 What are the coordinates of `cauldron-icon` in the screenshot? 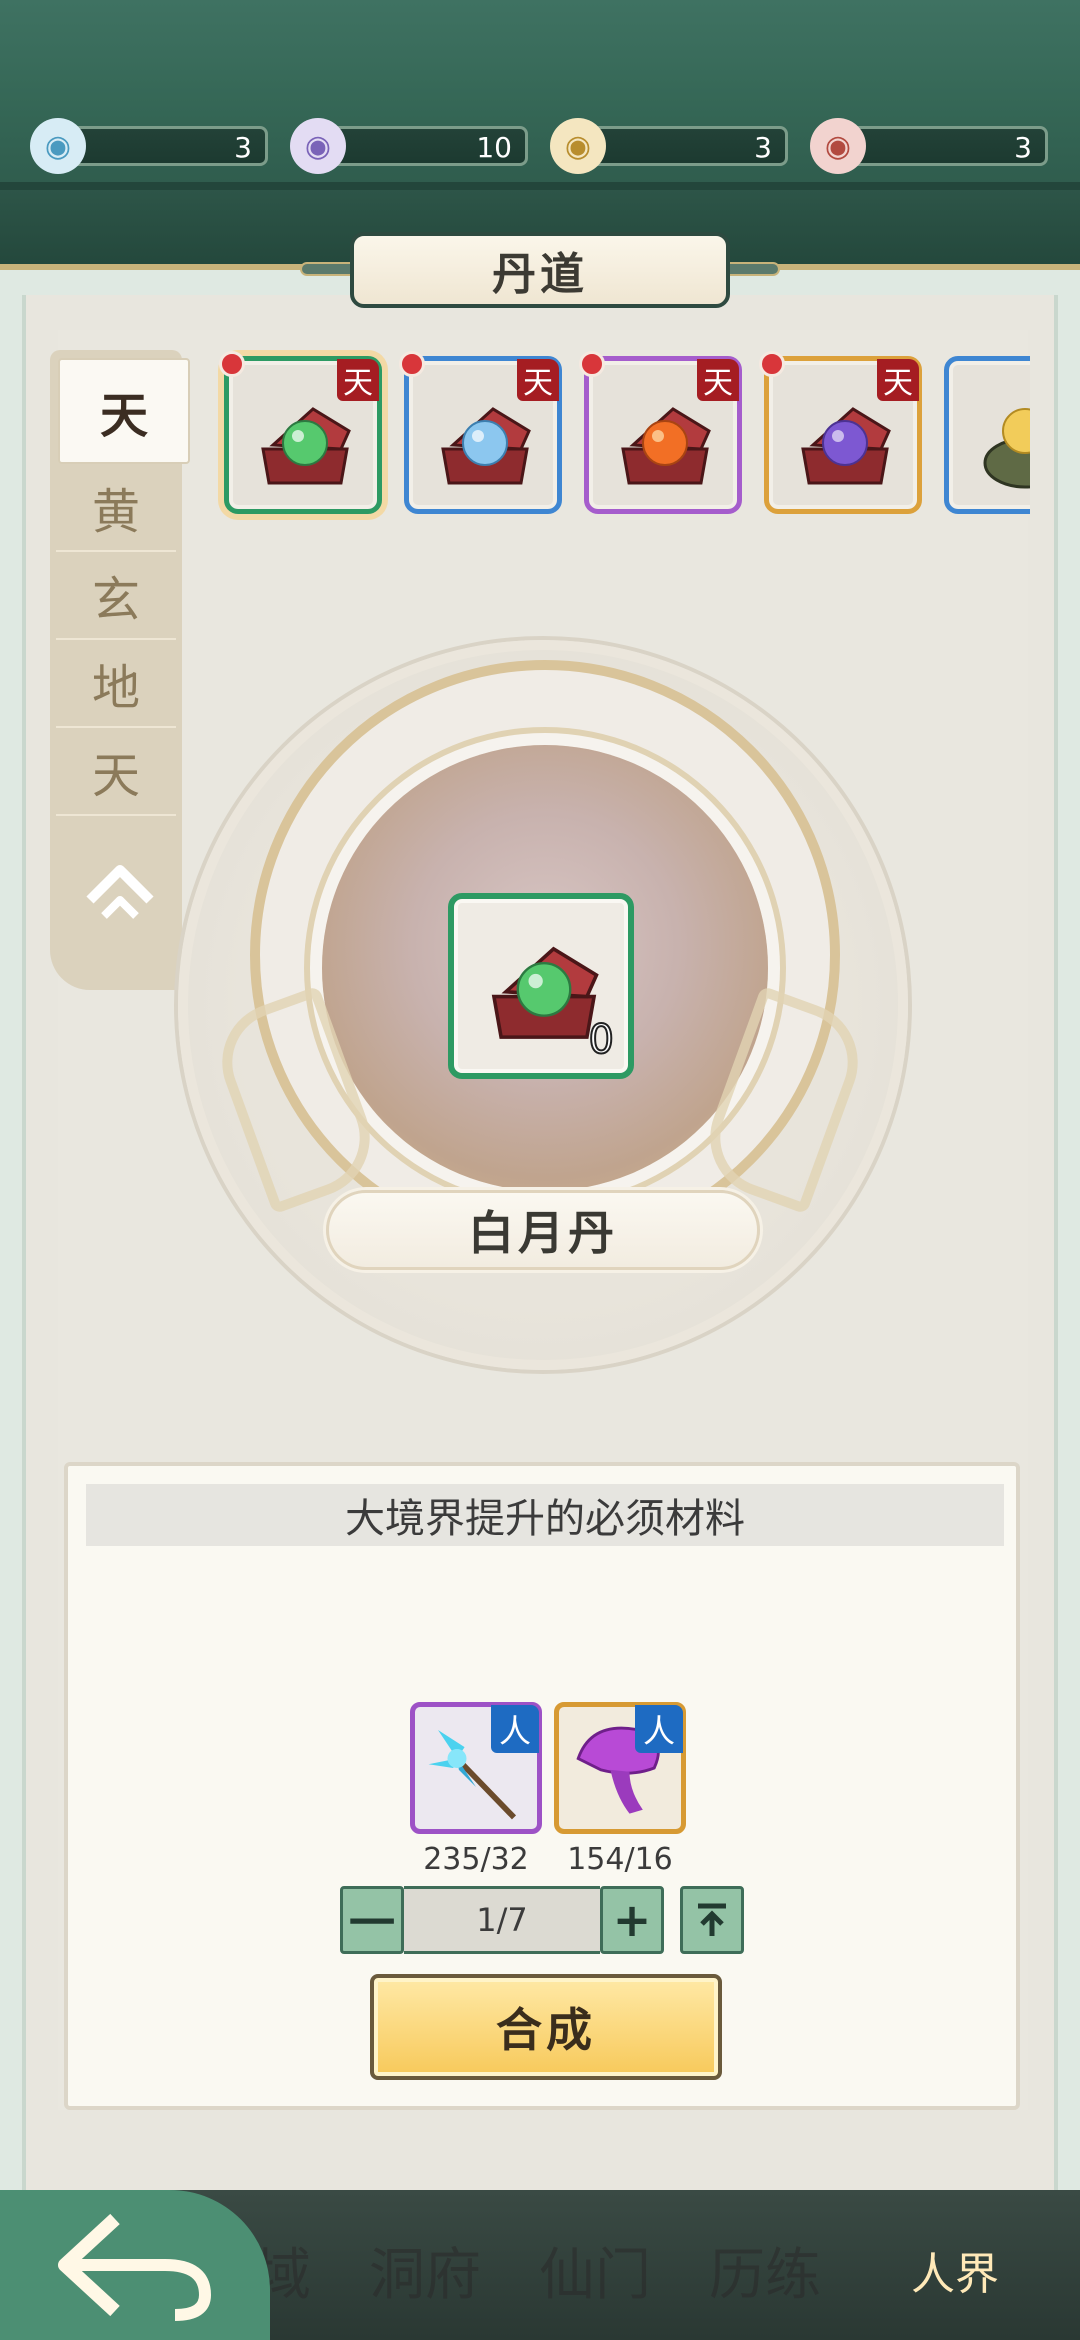 It's located at (1006, 448).